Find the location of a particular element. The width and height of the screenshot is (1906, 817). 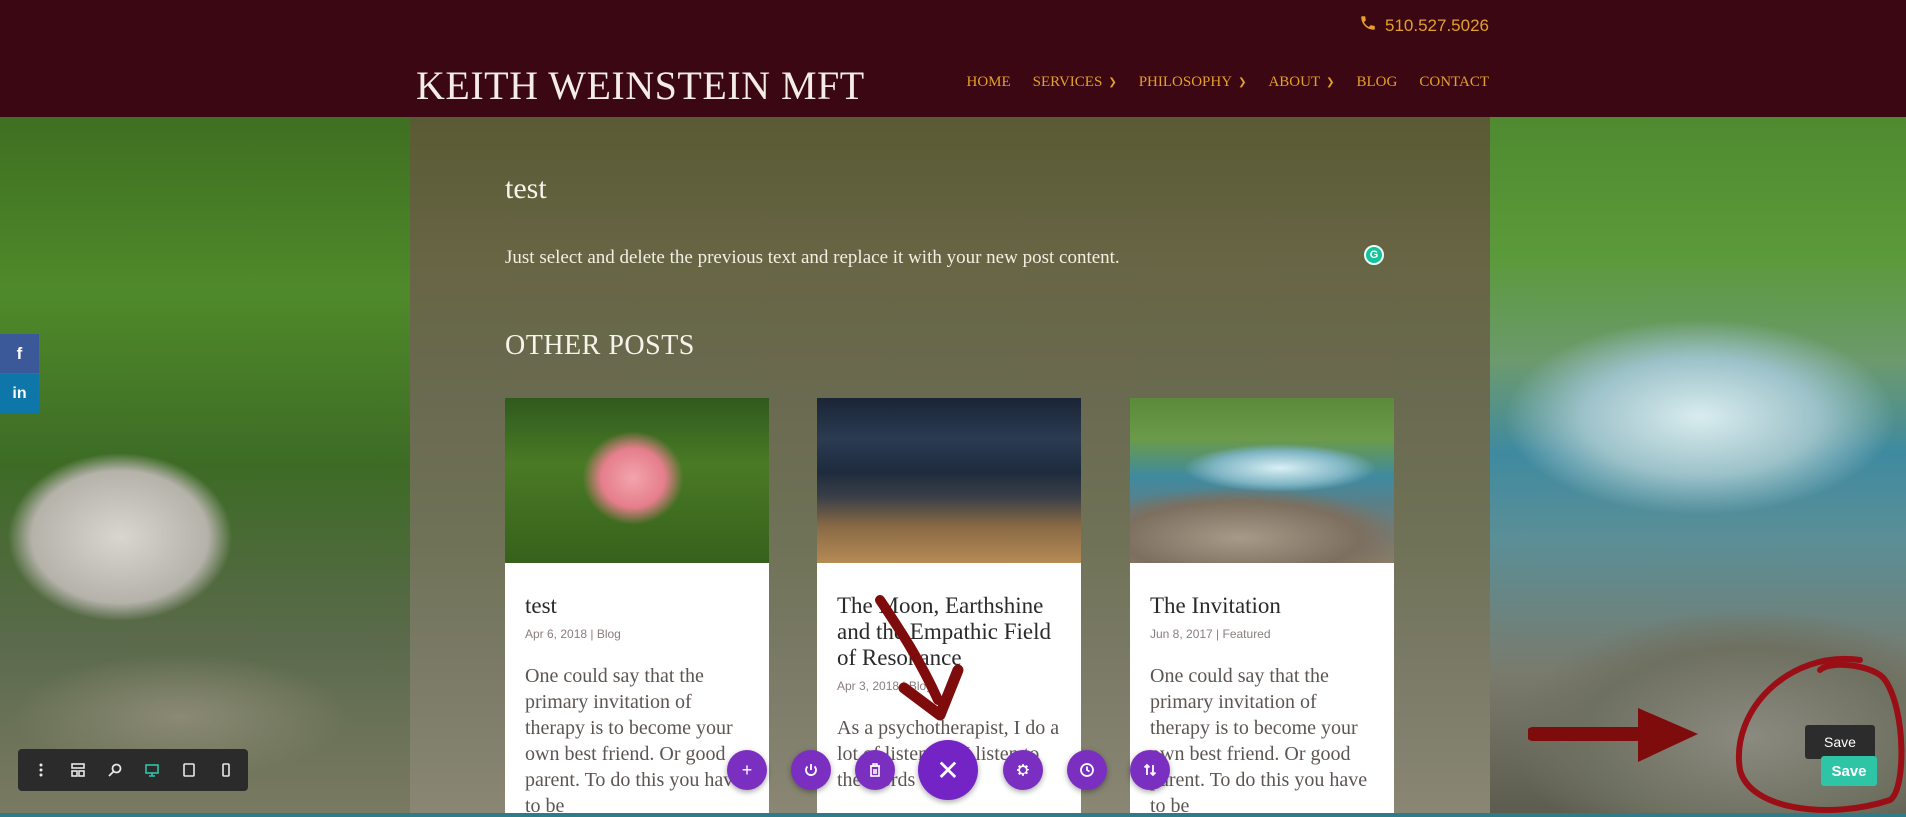

history-button is located at coordinates (1087, 770).